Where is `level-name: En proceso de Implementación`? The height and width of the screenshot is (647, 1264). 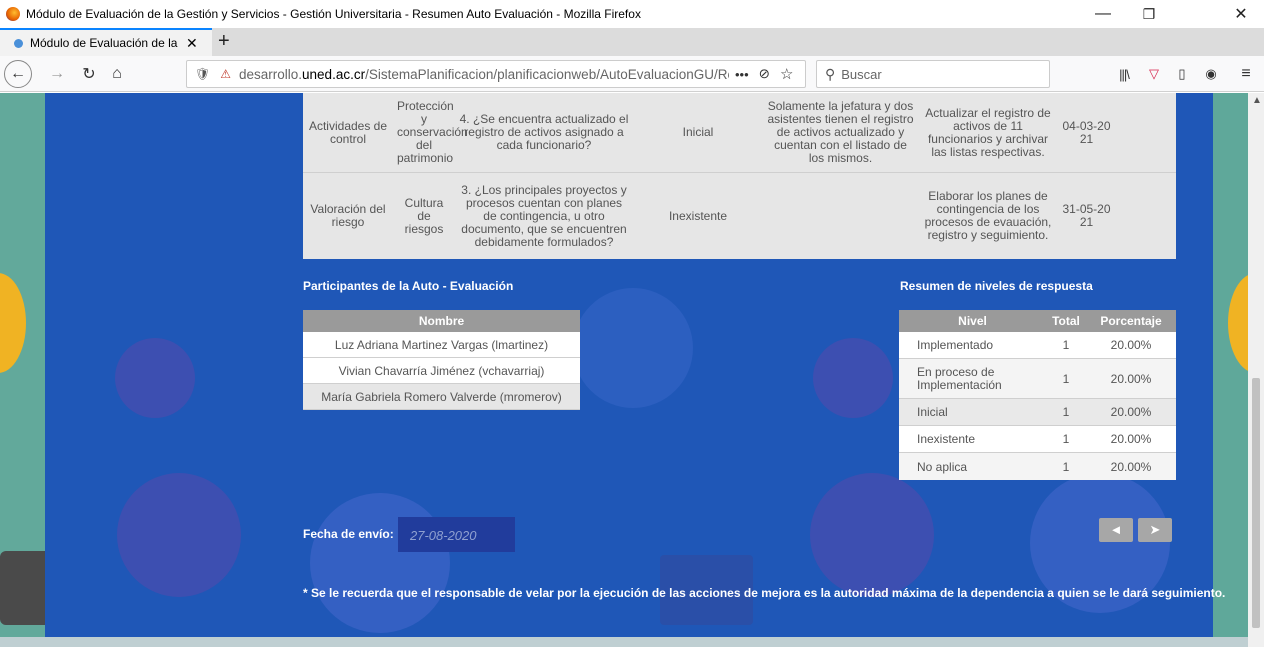
level-name: En proceso de Implementación is located at coordinates (959, 378).